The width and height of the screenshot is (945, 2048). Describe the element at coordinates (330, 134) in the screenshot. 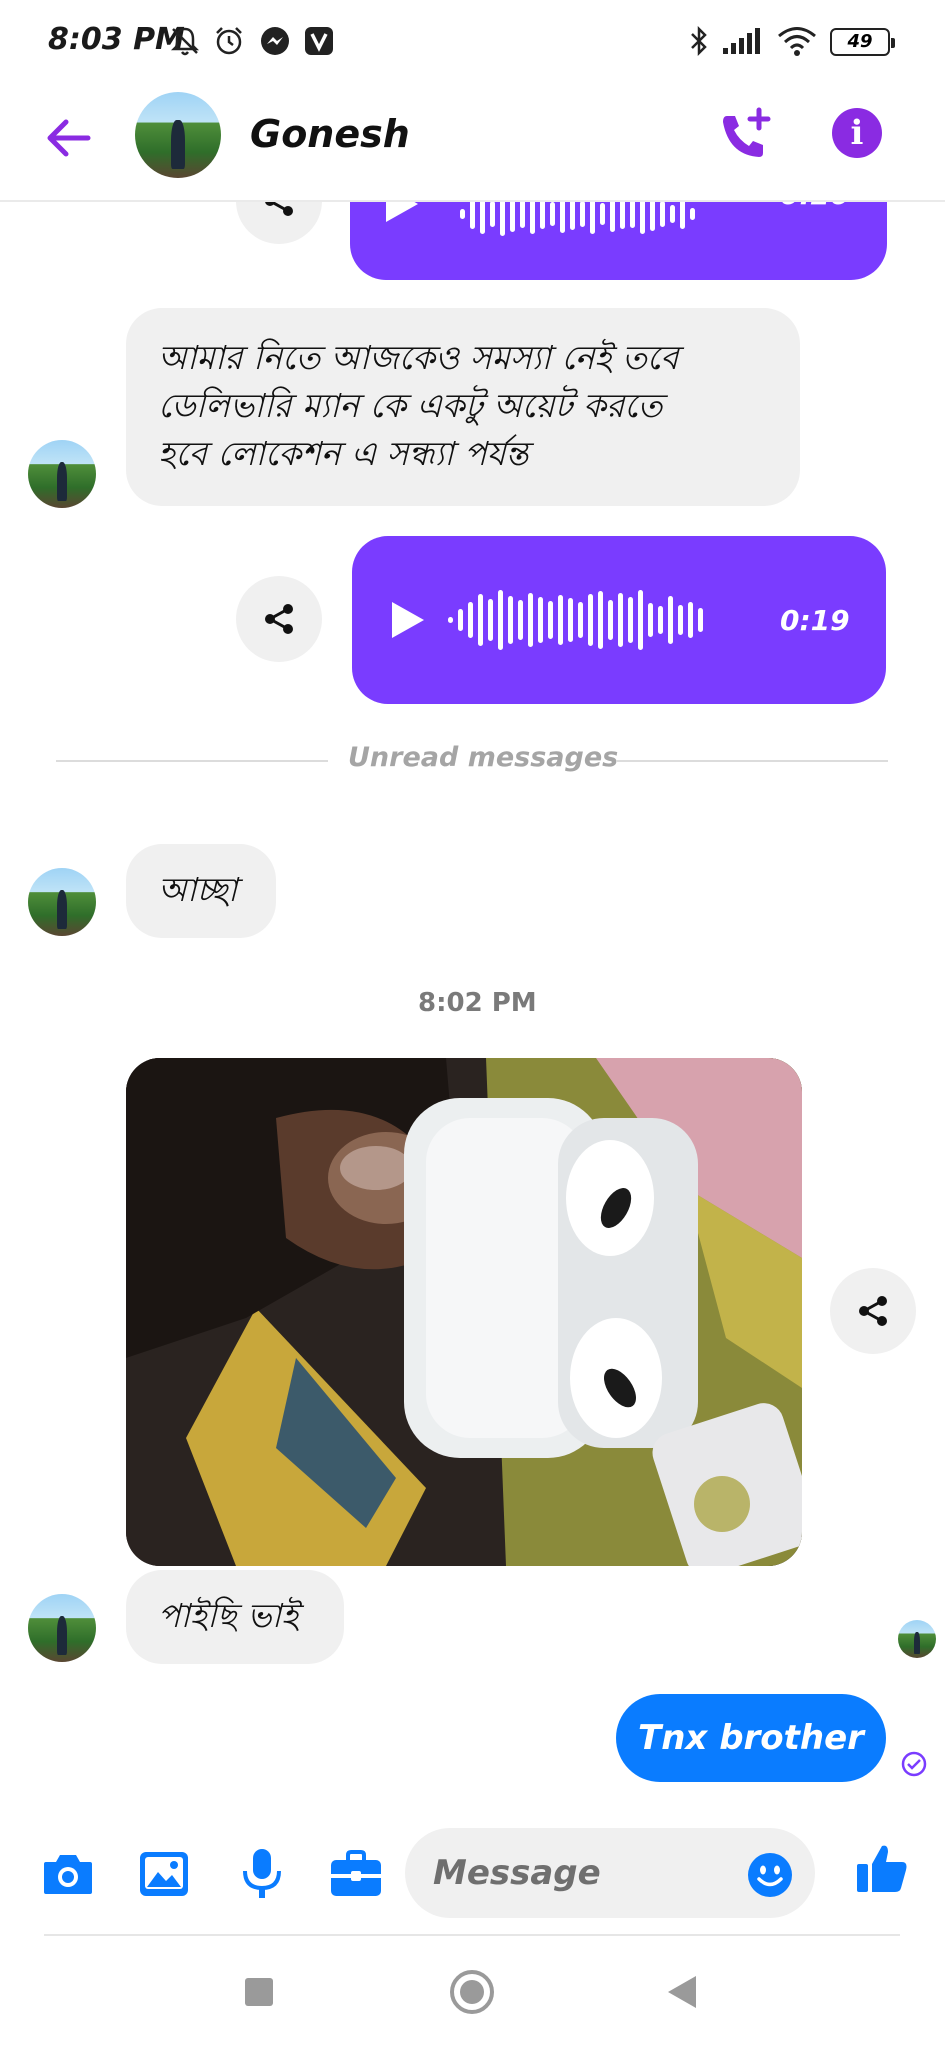

I see `contact-name: Gonesh` at that location.